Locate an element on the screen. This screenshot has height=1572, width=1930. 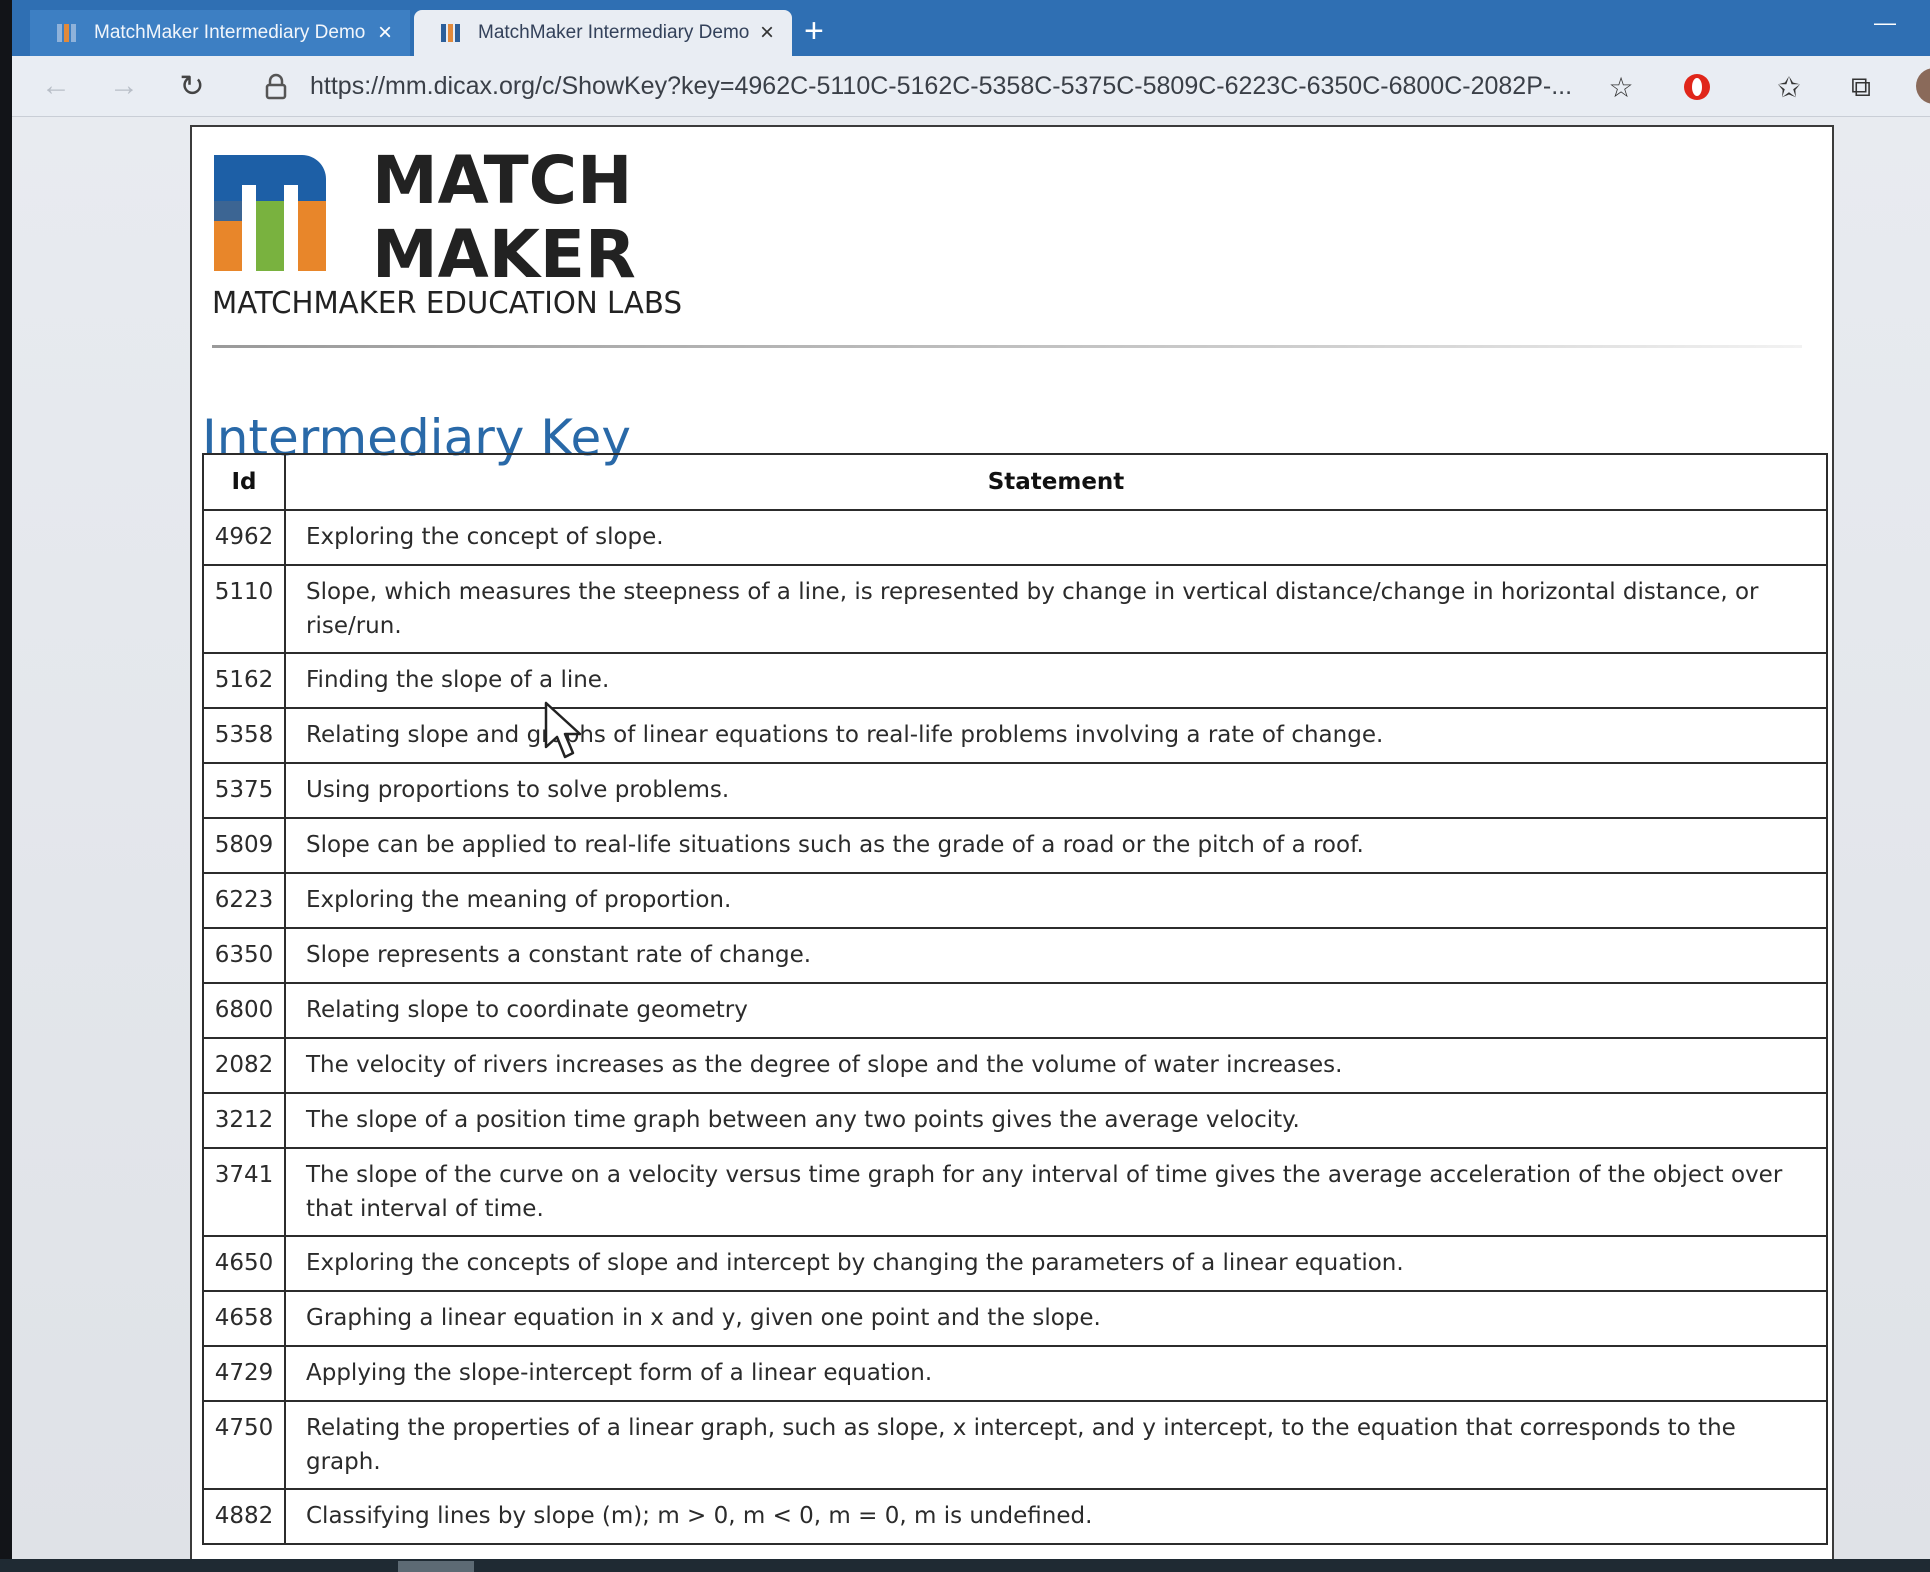
forward-arrow-icon: → is located at coordinates (124, 86).